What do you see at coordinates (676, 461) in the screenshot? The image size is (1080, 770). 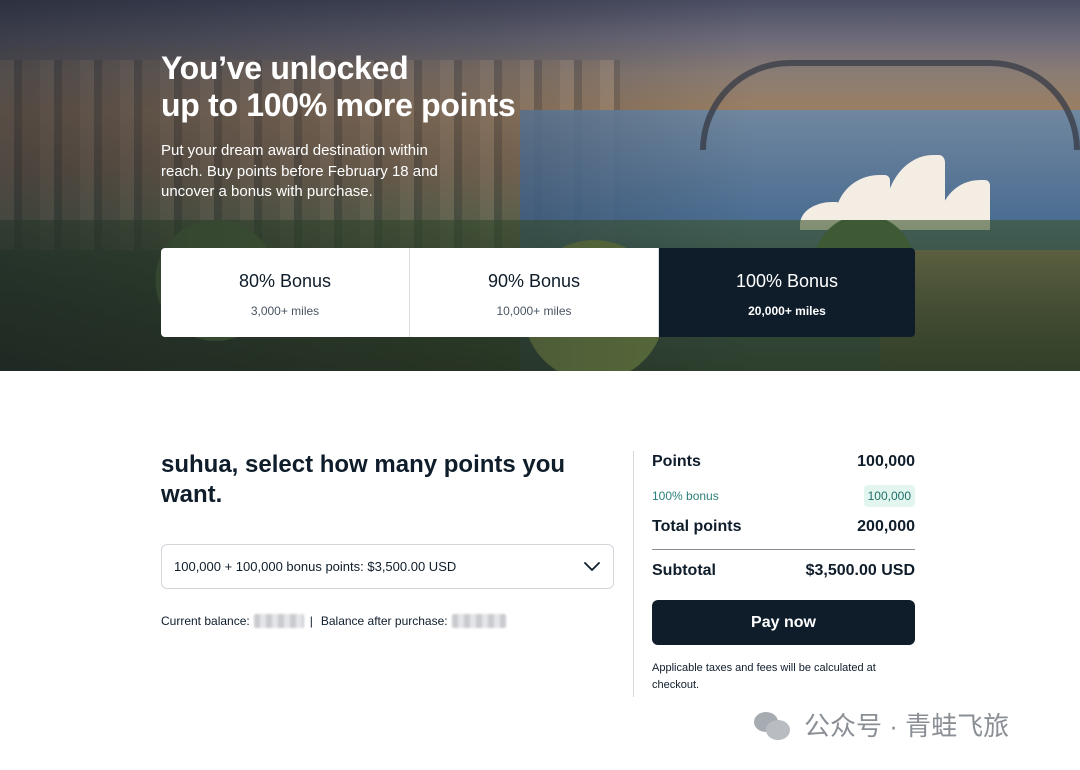 I see `points-label: Points` at bounding box center [676, 461].